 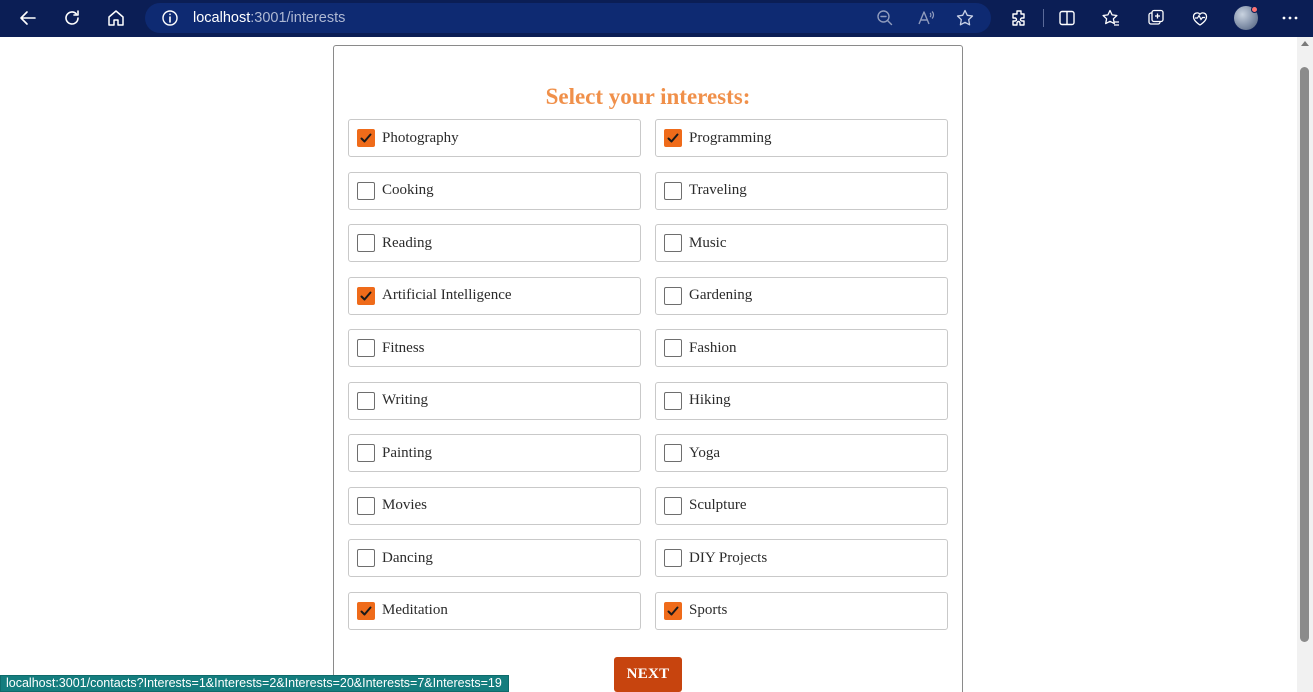 What do you see at coordinates (718, 505) in the screenshot?
I see `interest-label: Sculpture` at bounding box center [718, 505].